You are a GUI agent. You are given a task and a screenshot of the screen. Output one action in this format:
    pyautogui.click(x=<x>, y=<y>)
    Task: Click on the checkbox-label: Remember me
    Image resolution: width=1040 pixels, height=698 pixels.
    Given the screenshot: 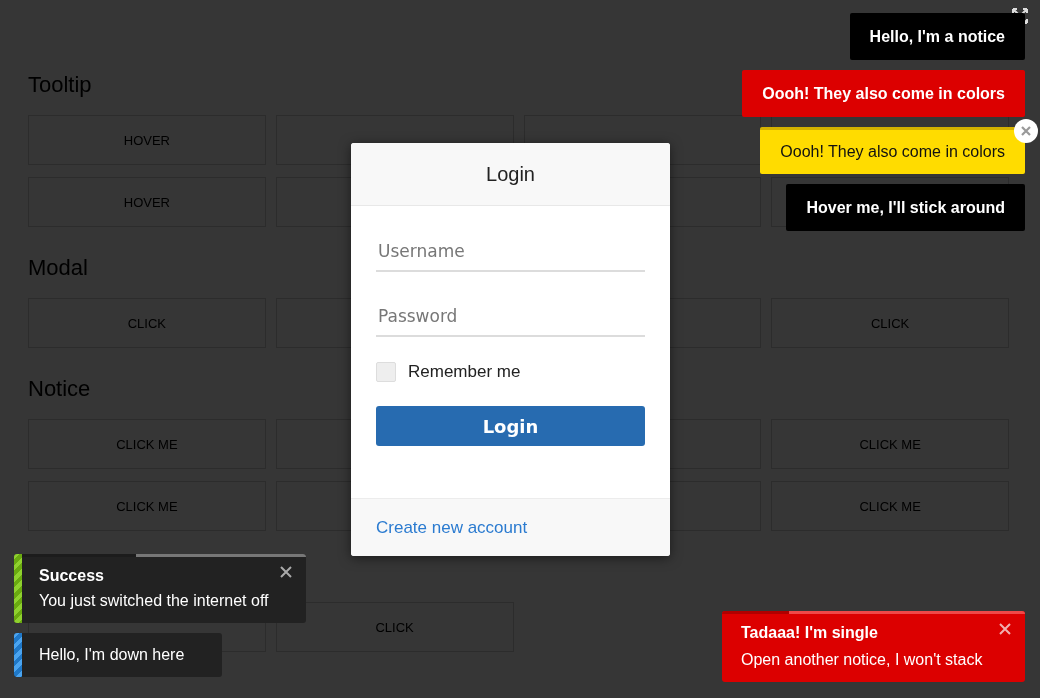 What is the action you would take?
    pyautogui.click(x=464, y=372)
    